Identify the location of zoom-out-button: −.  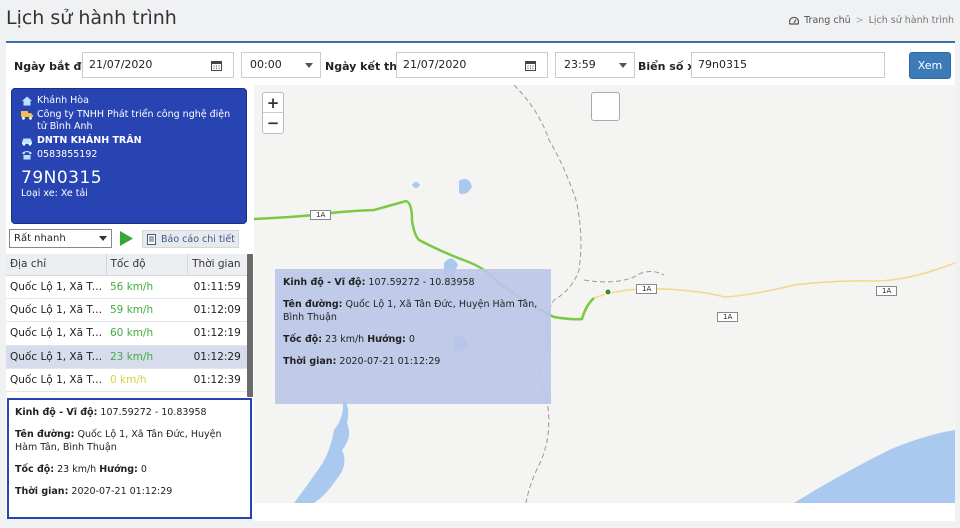
(273, 123).